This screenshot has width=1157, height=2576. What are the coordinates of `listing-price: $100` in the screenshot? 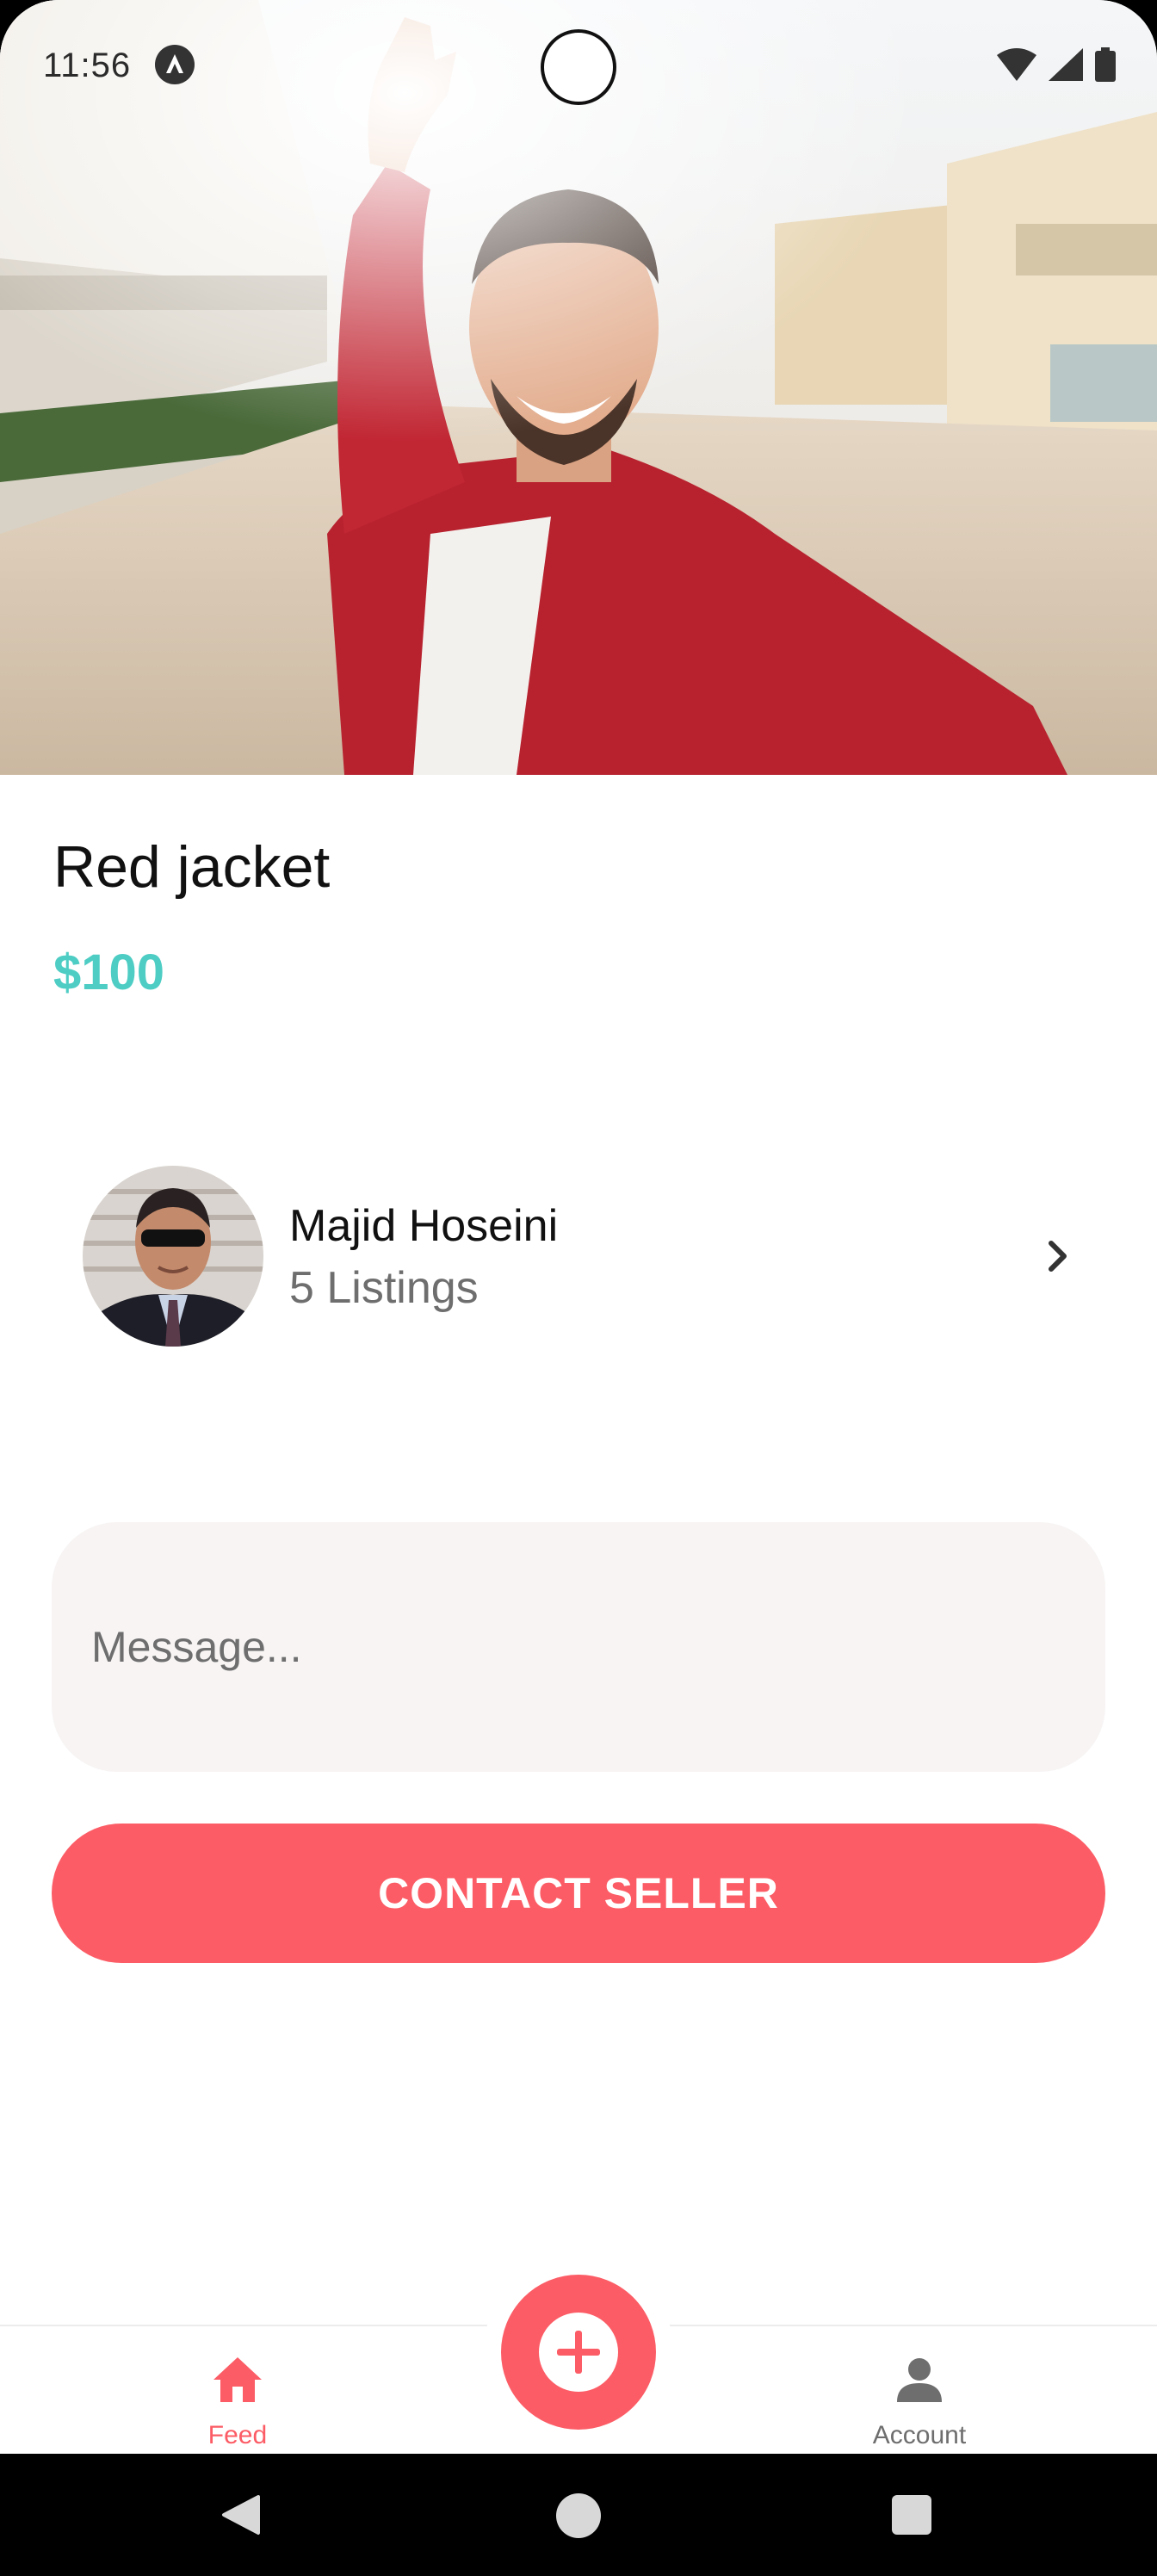 It's located at (109, 972).